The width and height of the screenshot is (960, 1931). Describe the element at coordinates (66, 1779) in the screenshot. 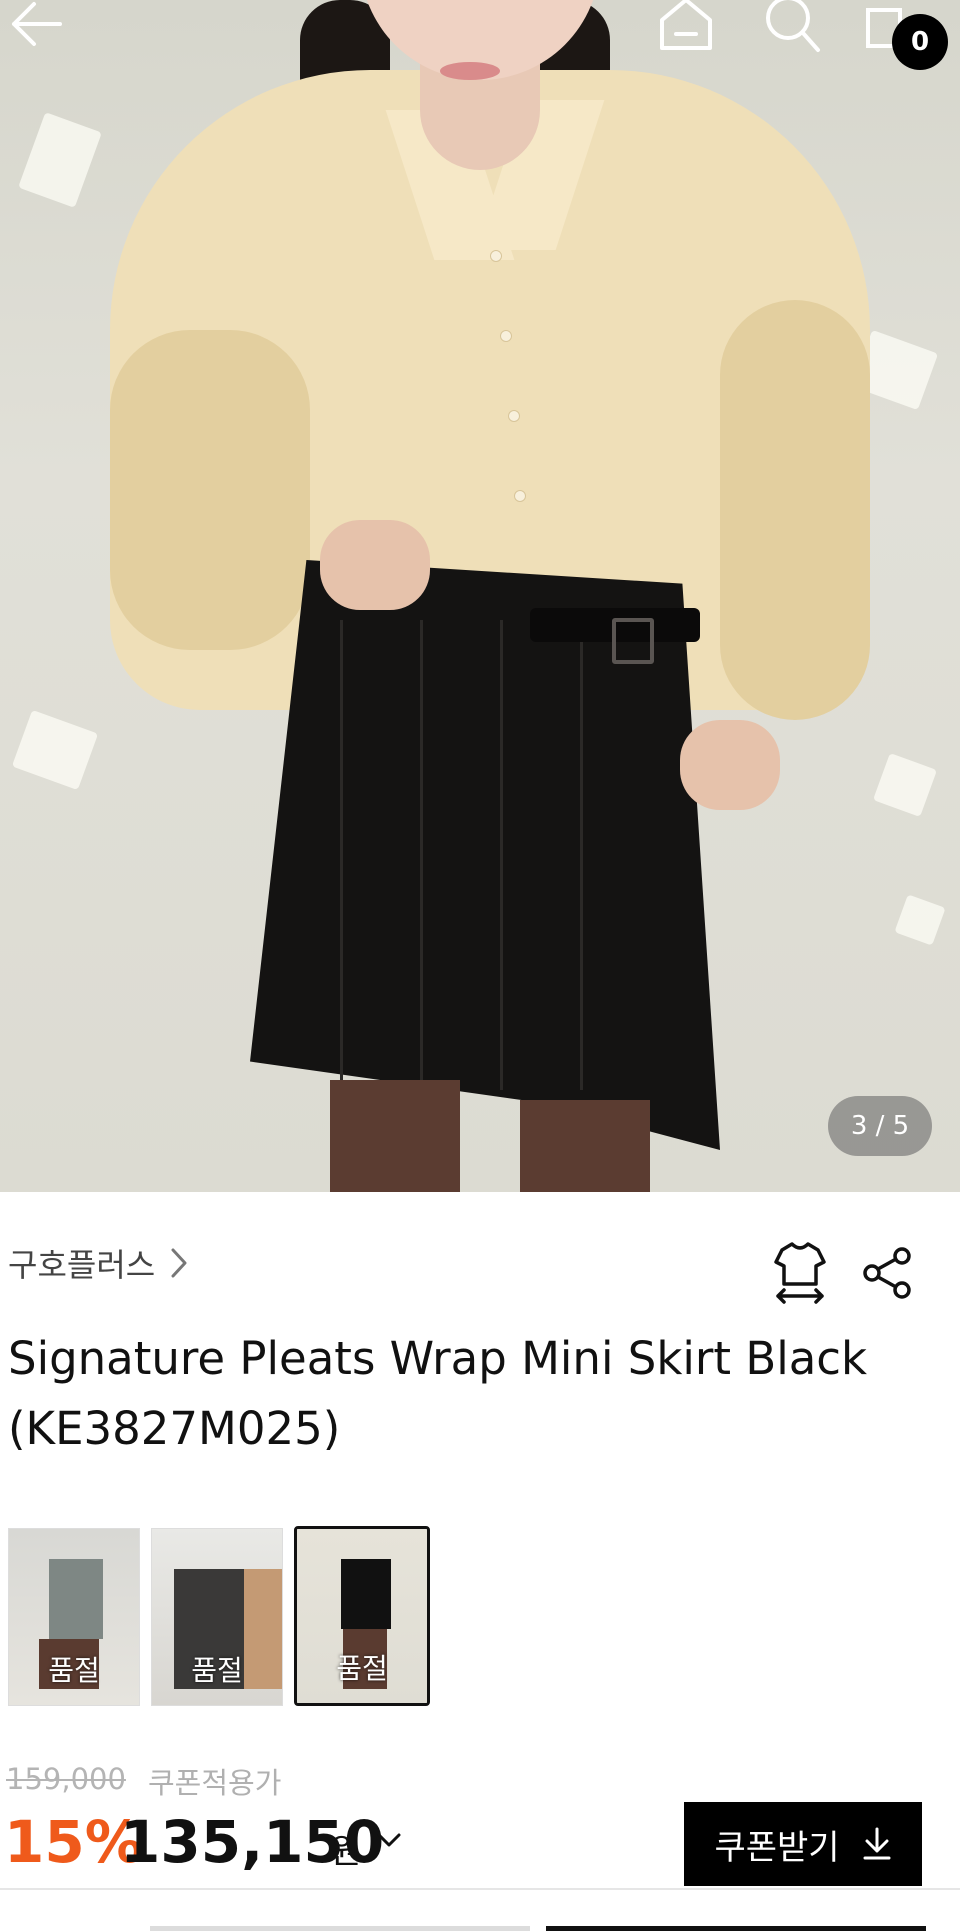

I see `original-price: 159,000` at that location.